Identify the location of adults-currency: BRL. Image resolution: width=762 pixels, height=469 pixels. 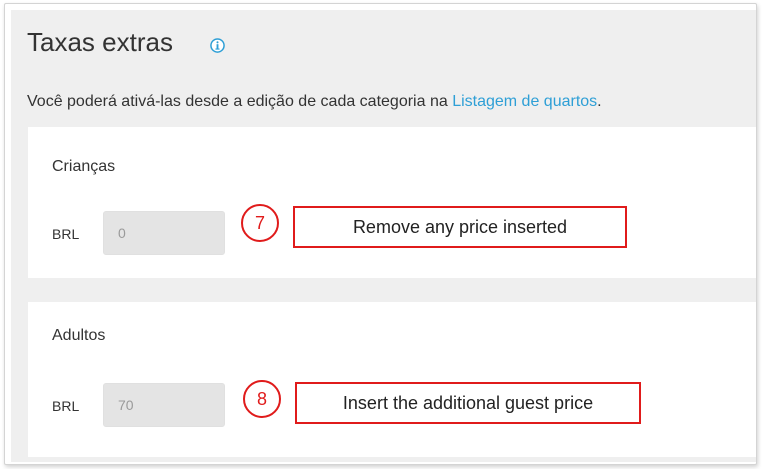
(66, 406).